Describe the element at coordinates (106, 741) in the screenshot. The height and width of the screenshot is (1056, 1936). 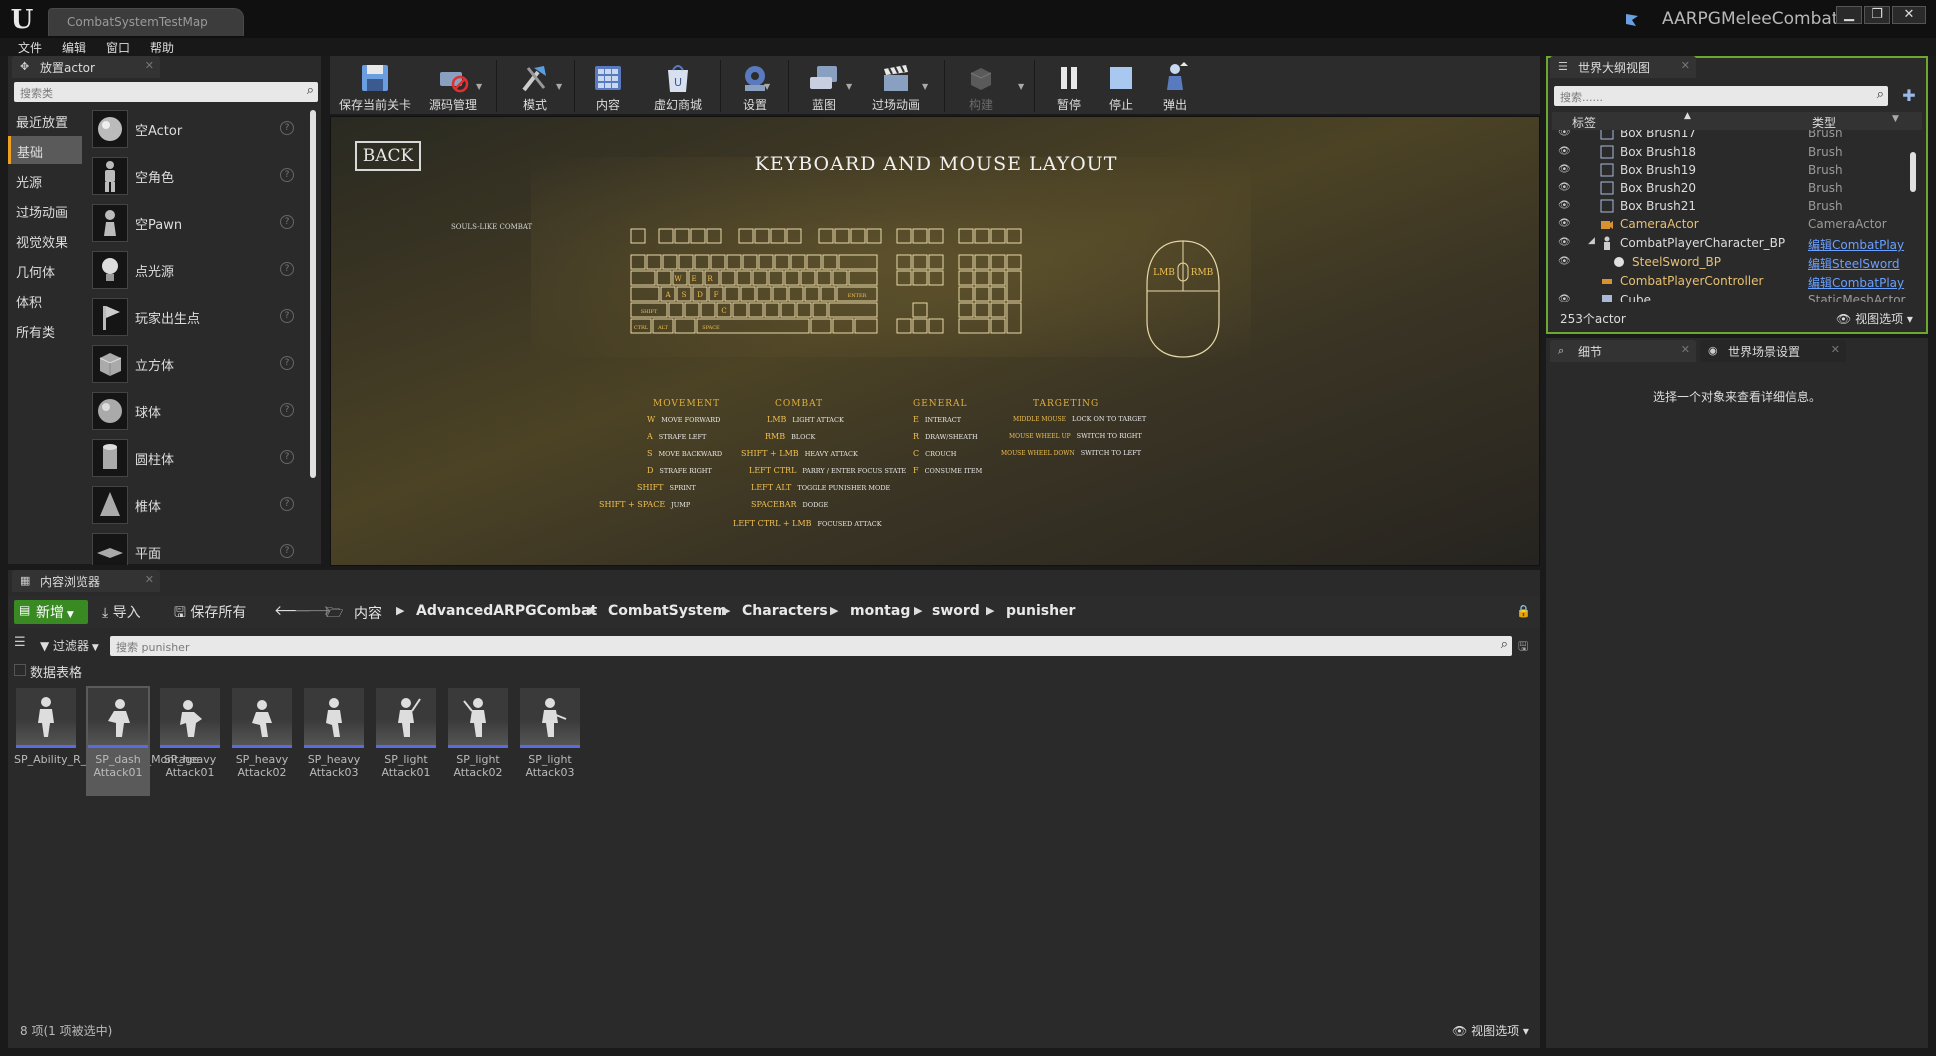
I see `asset-tile: SP_Ability_R_Intro_Anim_Montage` at that location.